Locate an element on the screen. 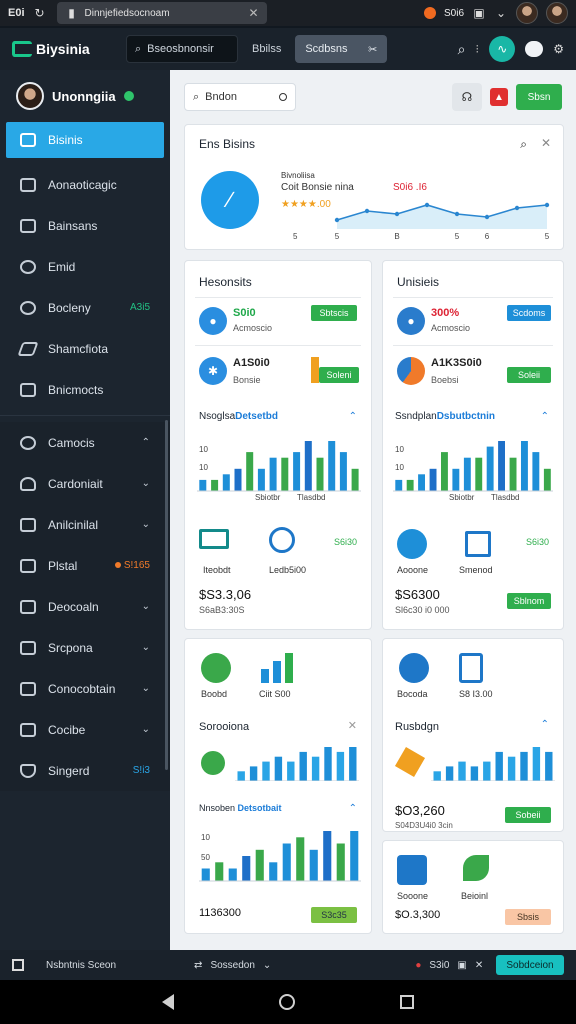 The image size is (576, 1024). kpi-tag: Scdoms is located at coordinates (529, 313).